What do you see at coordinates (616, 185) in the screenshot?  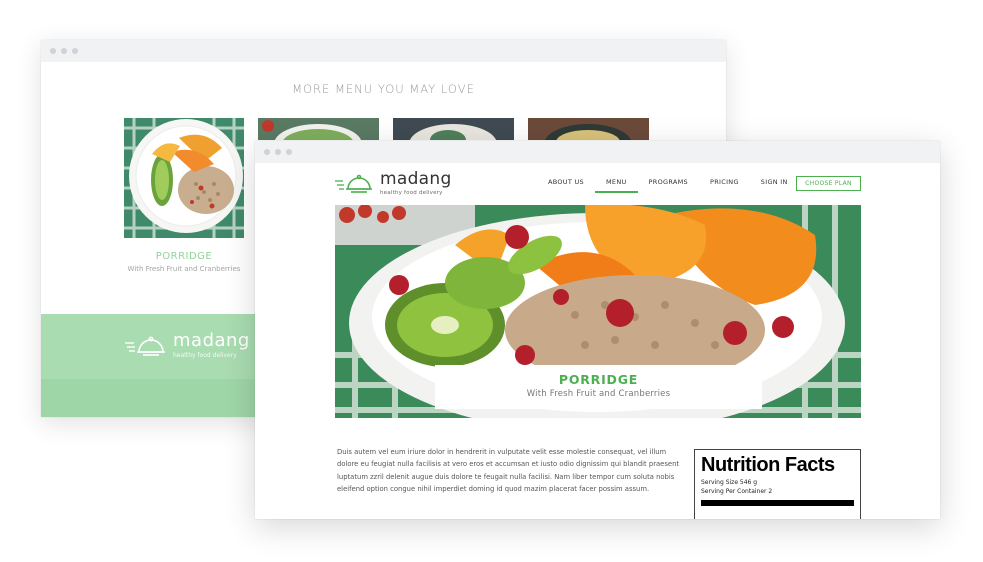 I see `nav-item-menu: MENU` at bounding box center [616, 185].